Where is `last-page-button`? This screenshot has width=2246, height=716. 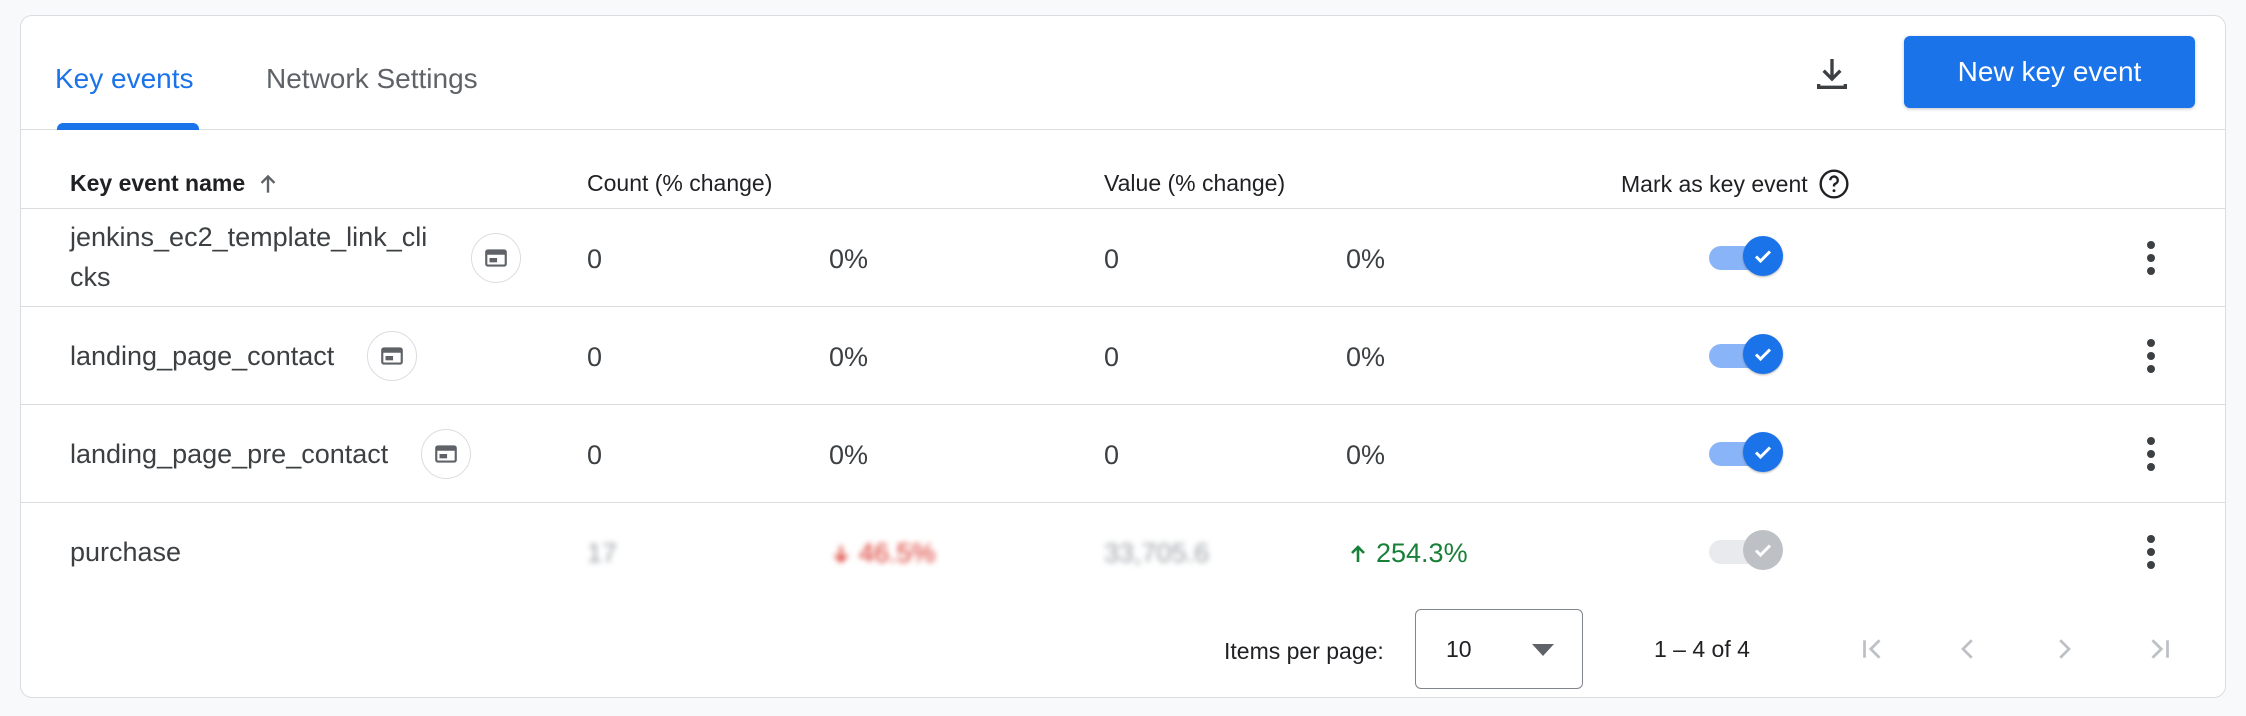
last-page-button is located at coordinates (2160, 649).